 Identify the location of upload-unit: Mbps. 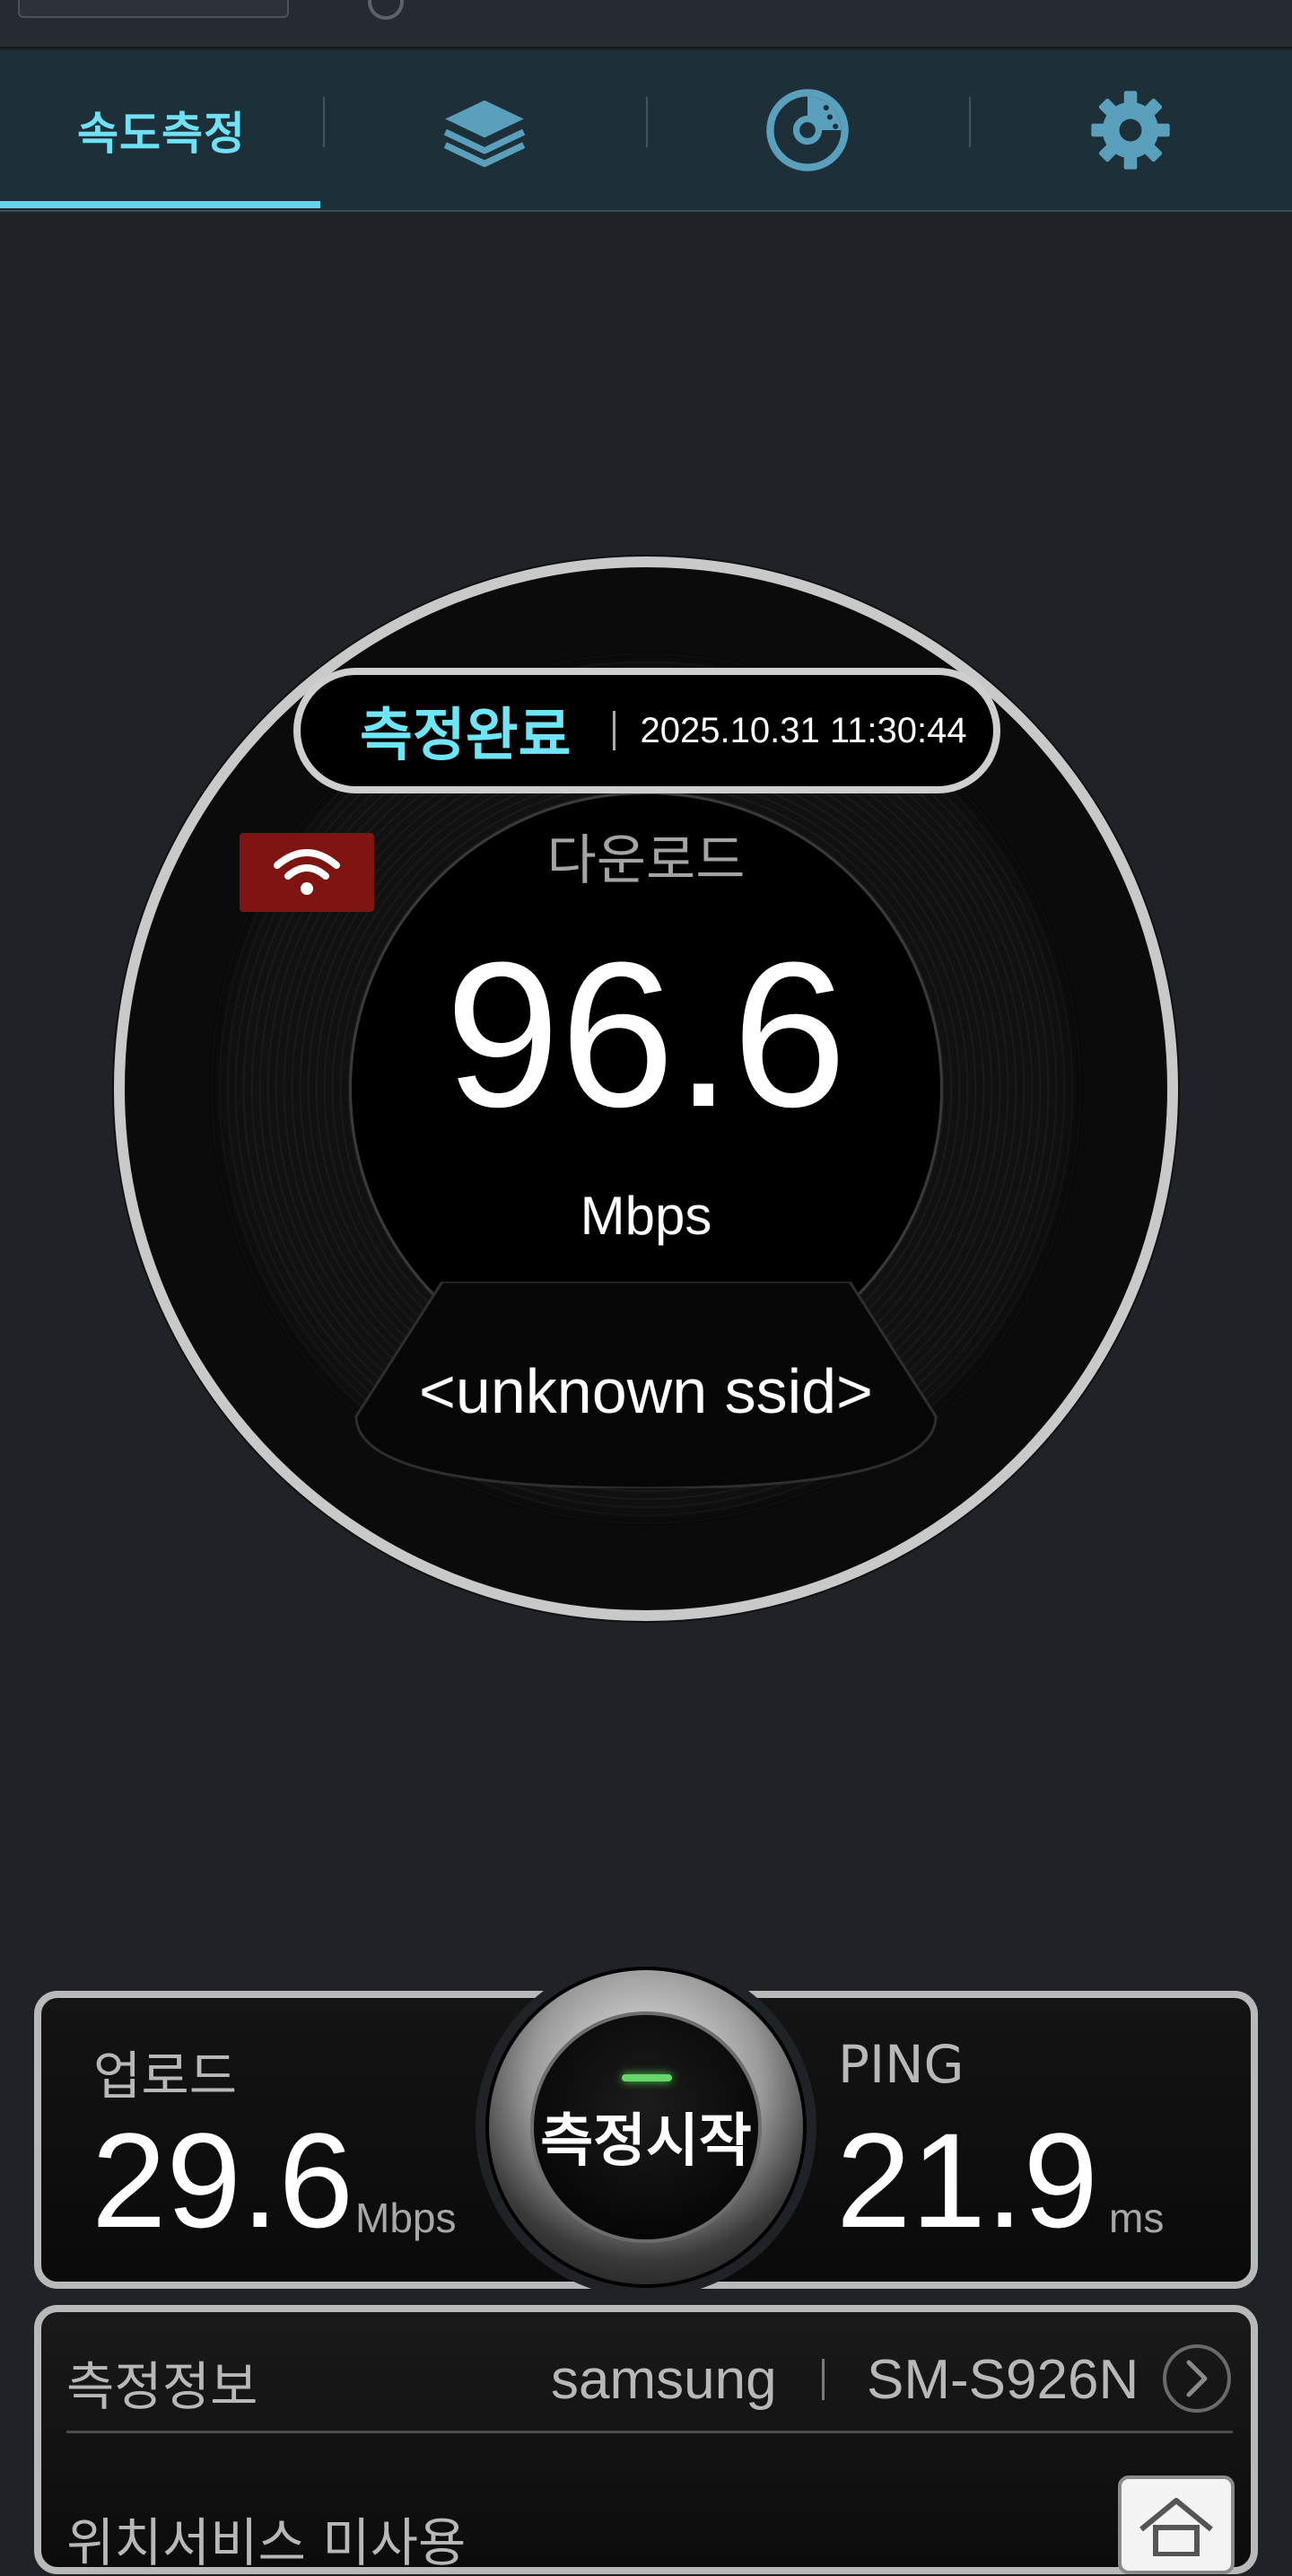
(406, 2218).